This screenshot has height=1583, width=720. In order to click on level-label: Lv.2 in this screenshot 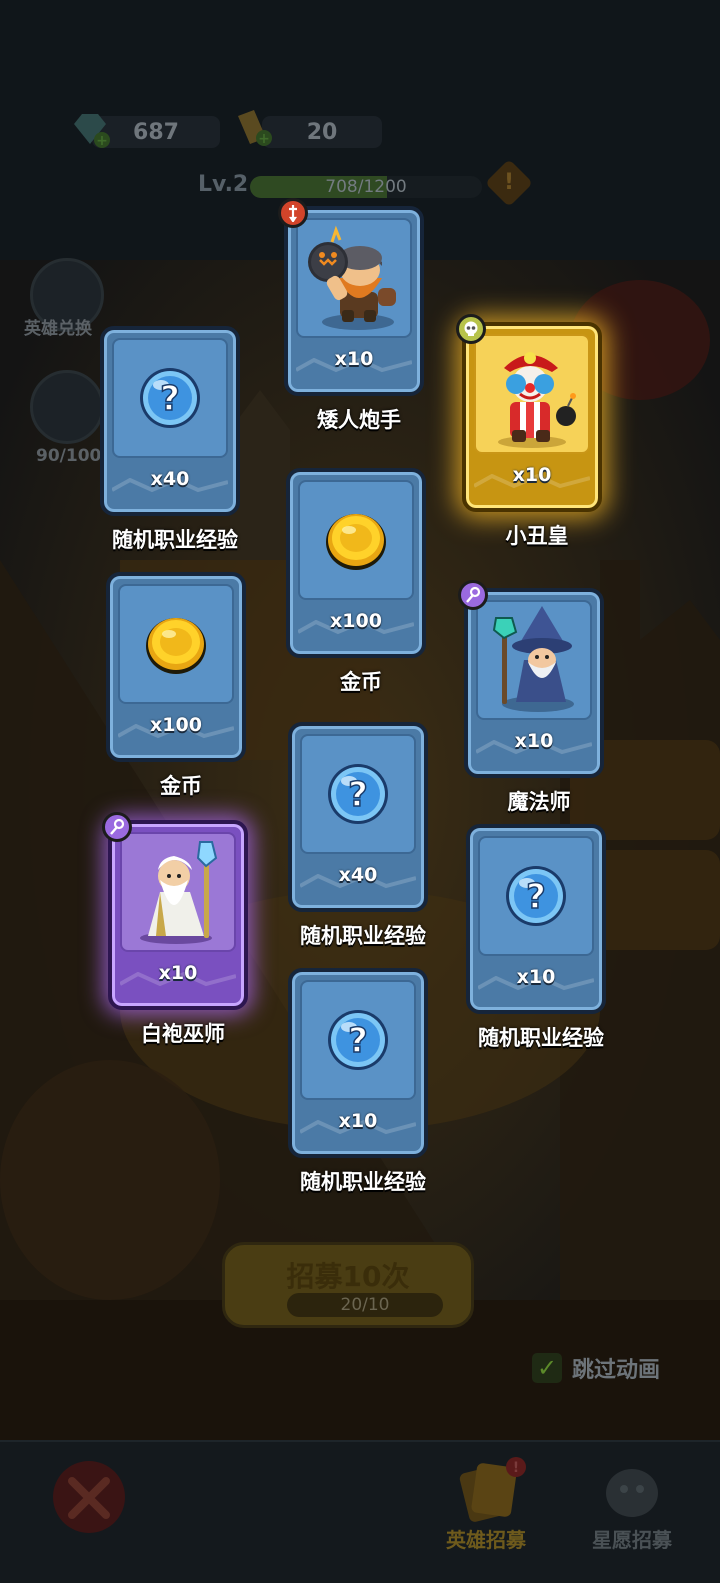, I will do `click(223, 184)`.